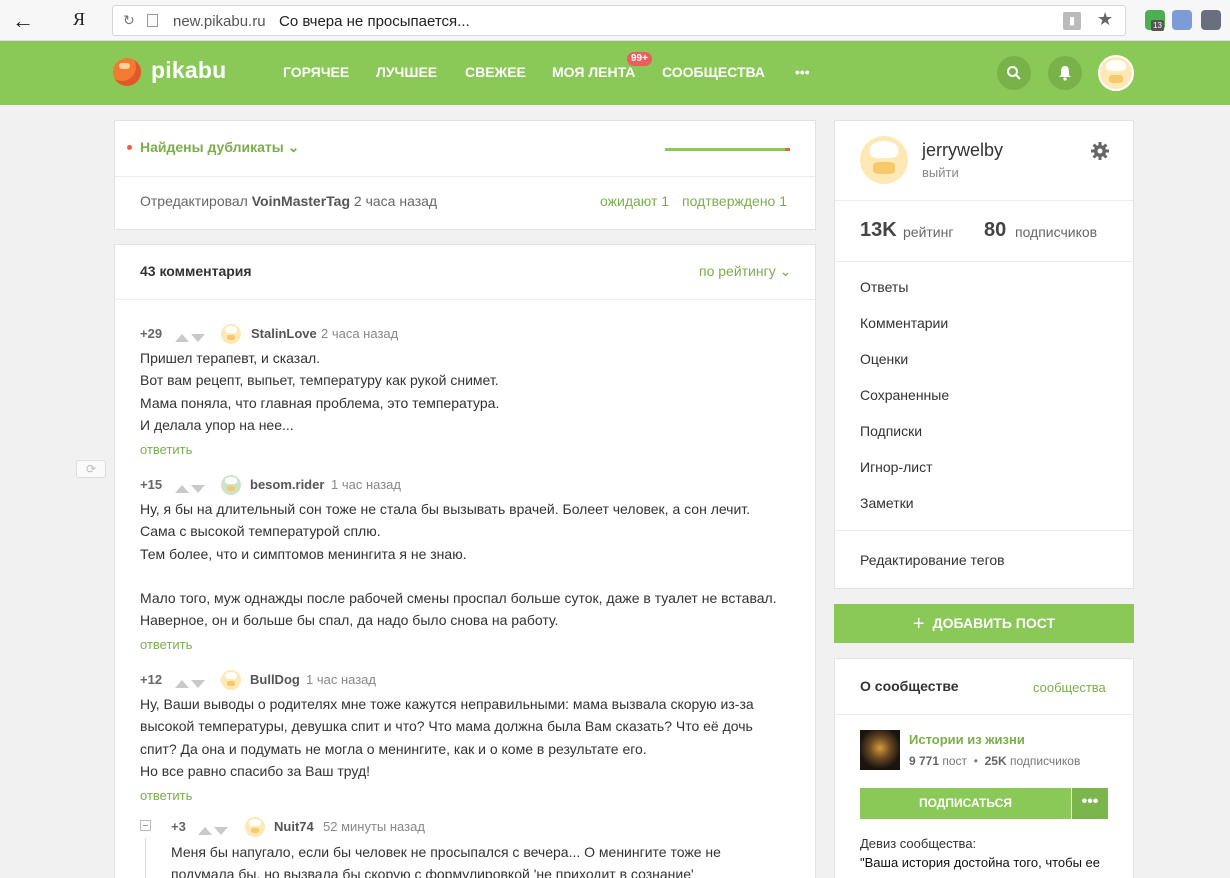 The height and width of the screenshot is (878, 1230). I want to click on collapse-thread-button, so click(145, 825).